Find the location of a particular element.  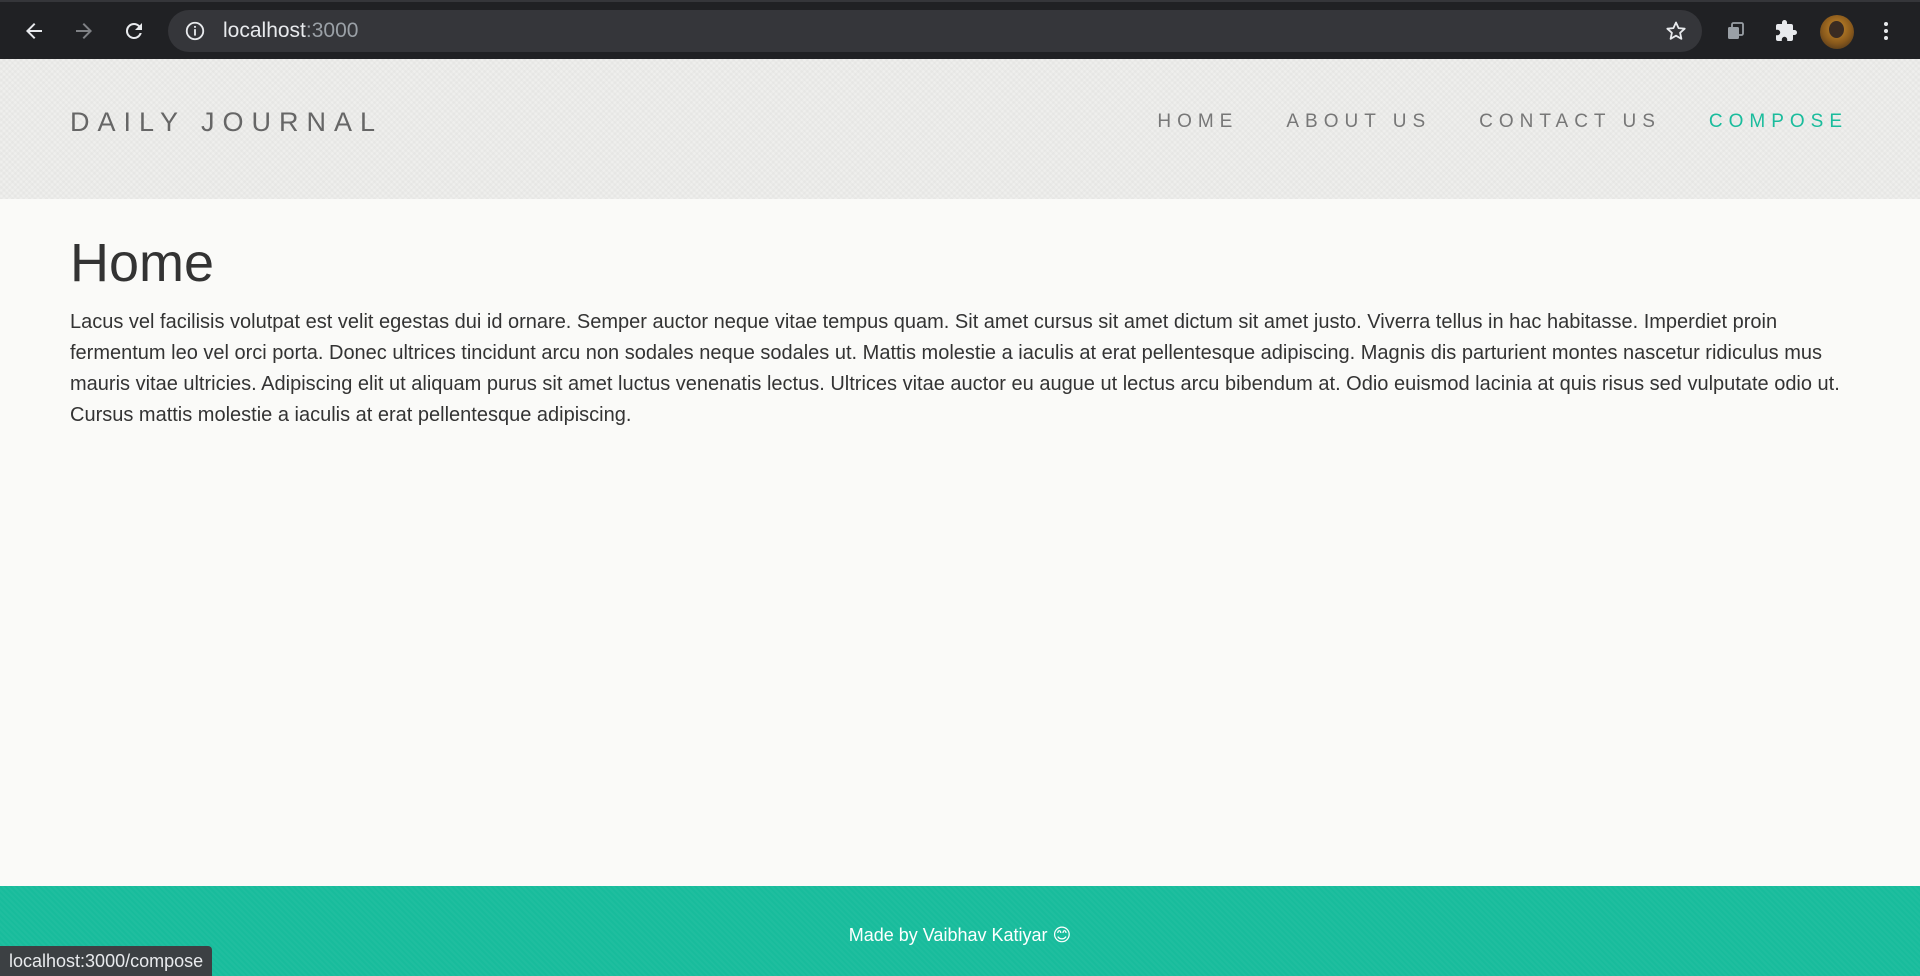

copy-extension-icon is located at coordinates (1736, 30).